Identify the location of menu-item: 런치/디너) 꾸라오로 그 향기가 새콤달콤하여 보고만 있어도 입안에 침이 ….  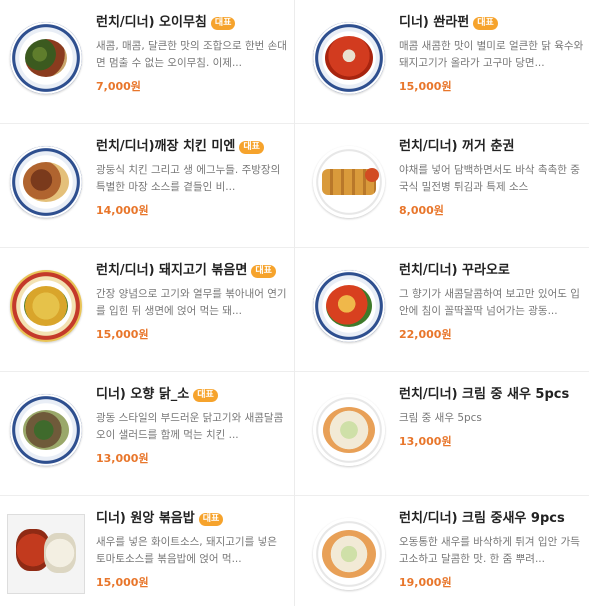
(442, 310).